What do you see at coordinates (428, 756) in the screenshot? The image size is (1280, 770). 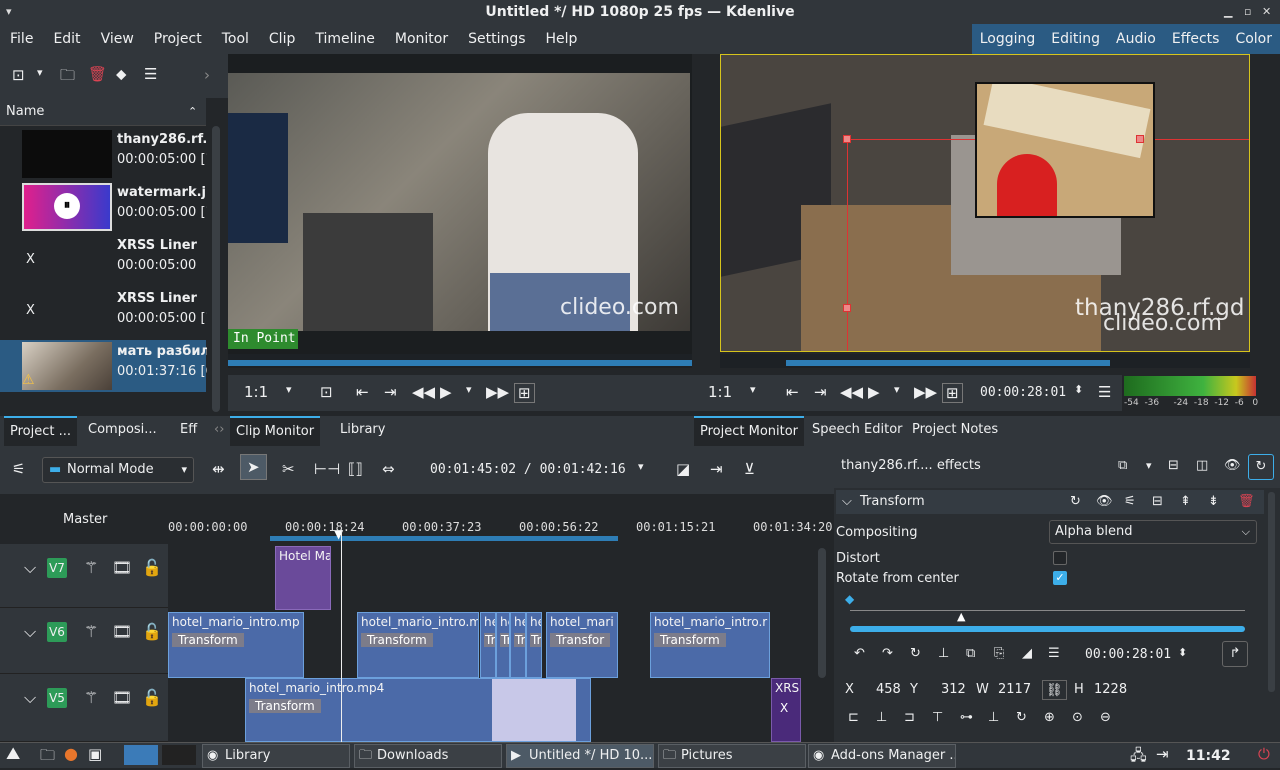 I see `task-downloads: 🗀 Downloads` at bounding box center [428, 756].